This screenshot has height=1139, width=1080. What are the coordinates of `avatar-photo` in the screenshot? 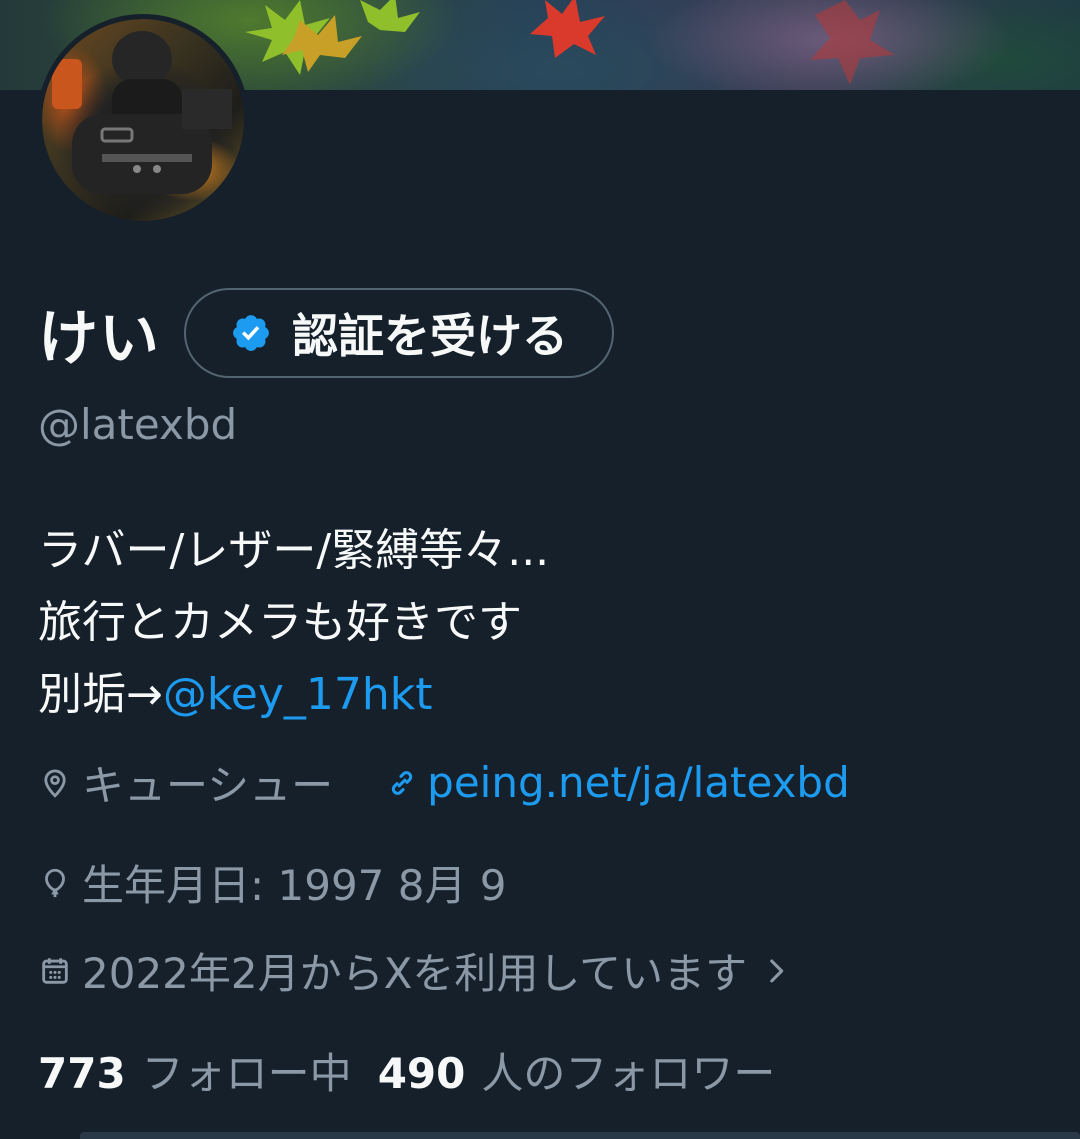 It's located at (143, 120).